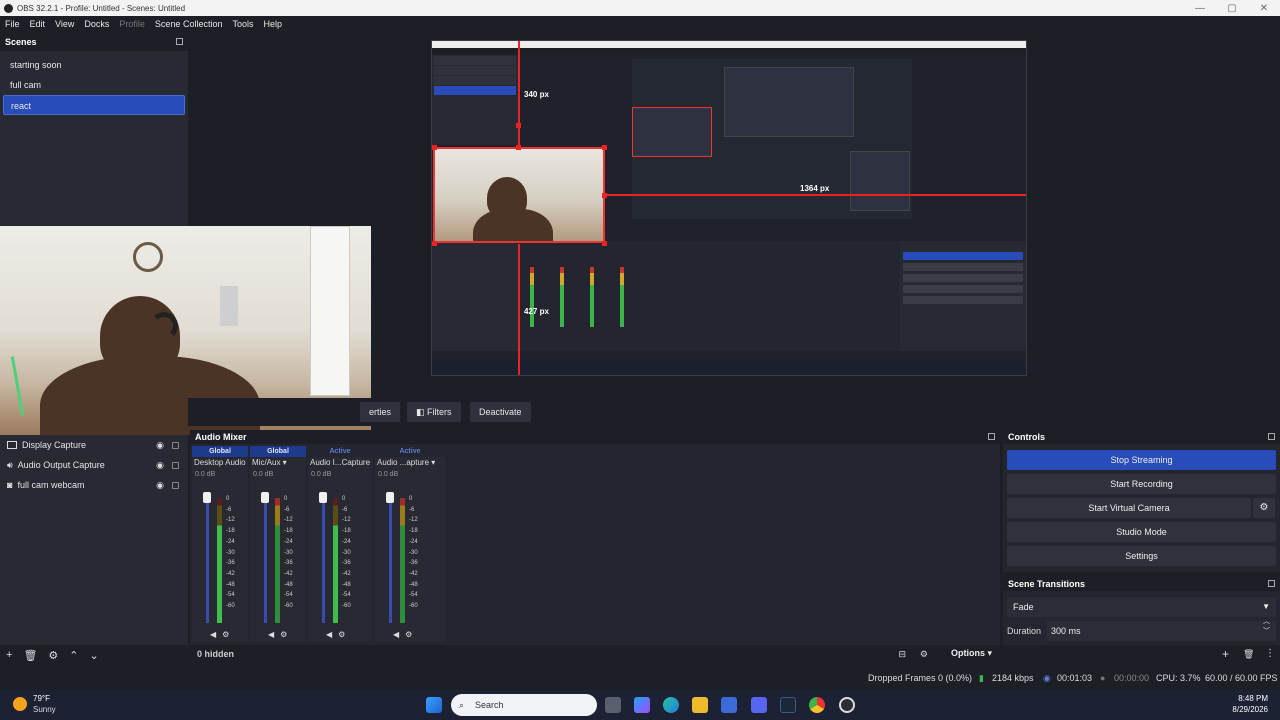  Describe the element at coordinates (1013, 678) in the screenshot. I see `bitrate: 2184 kbps` at that location.